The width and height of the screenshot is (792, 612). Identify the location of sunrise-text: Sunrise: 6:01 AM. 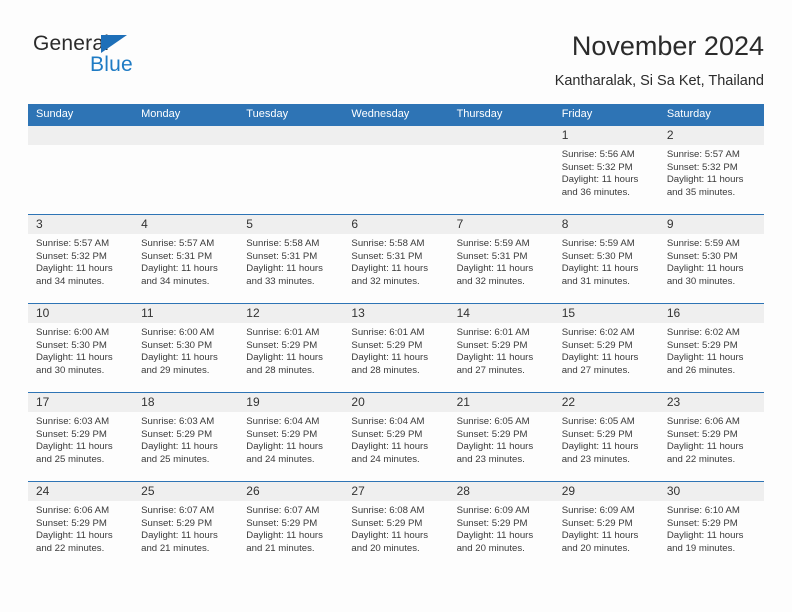
(493, 332).